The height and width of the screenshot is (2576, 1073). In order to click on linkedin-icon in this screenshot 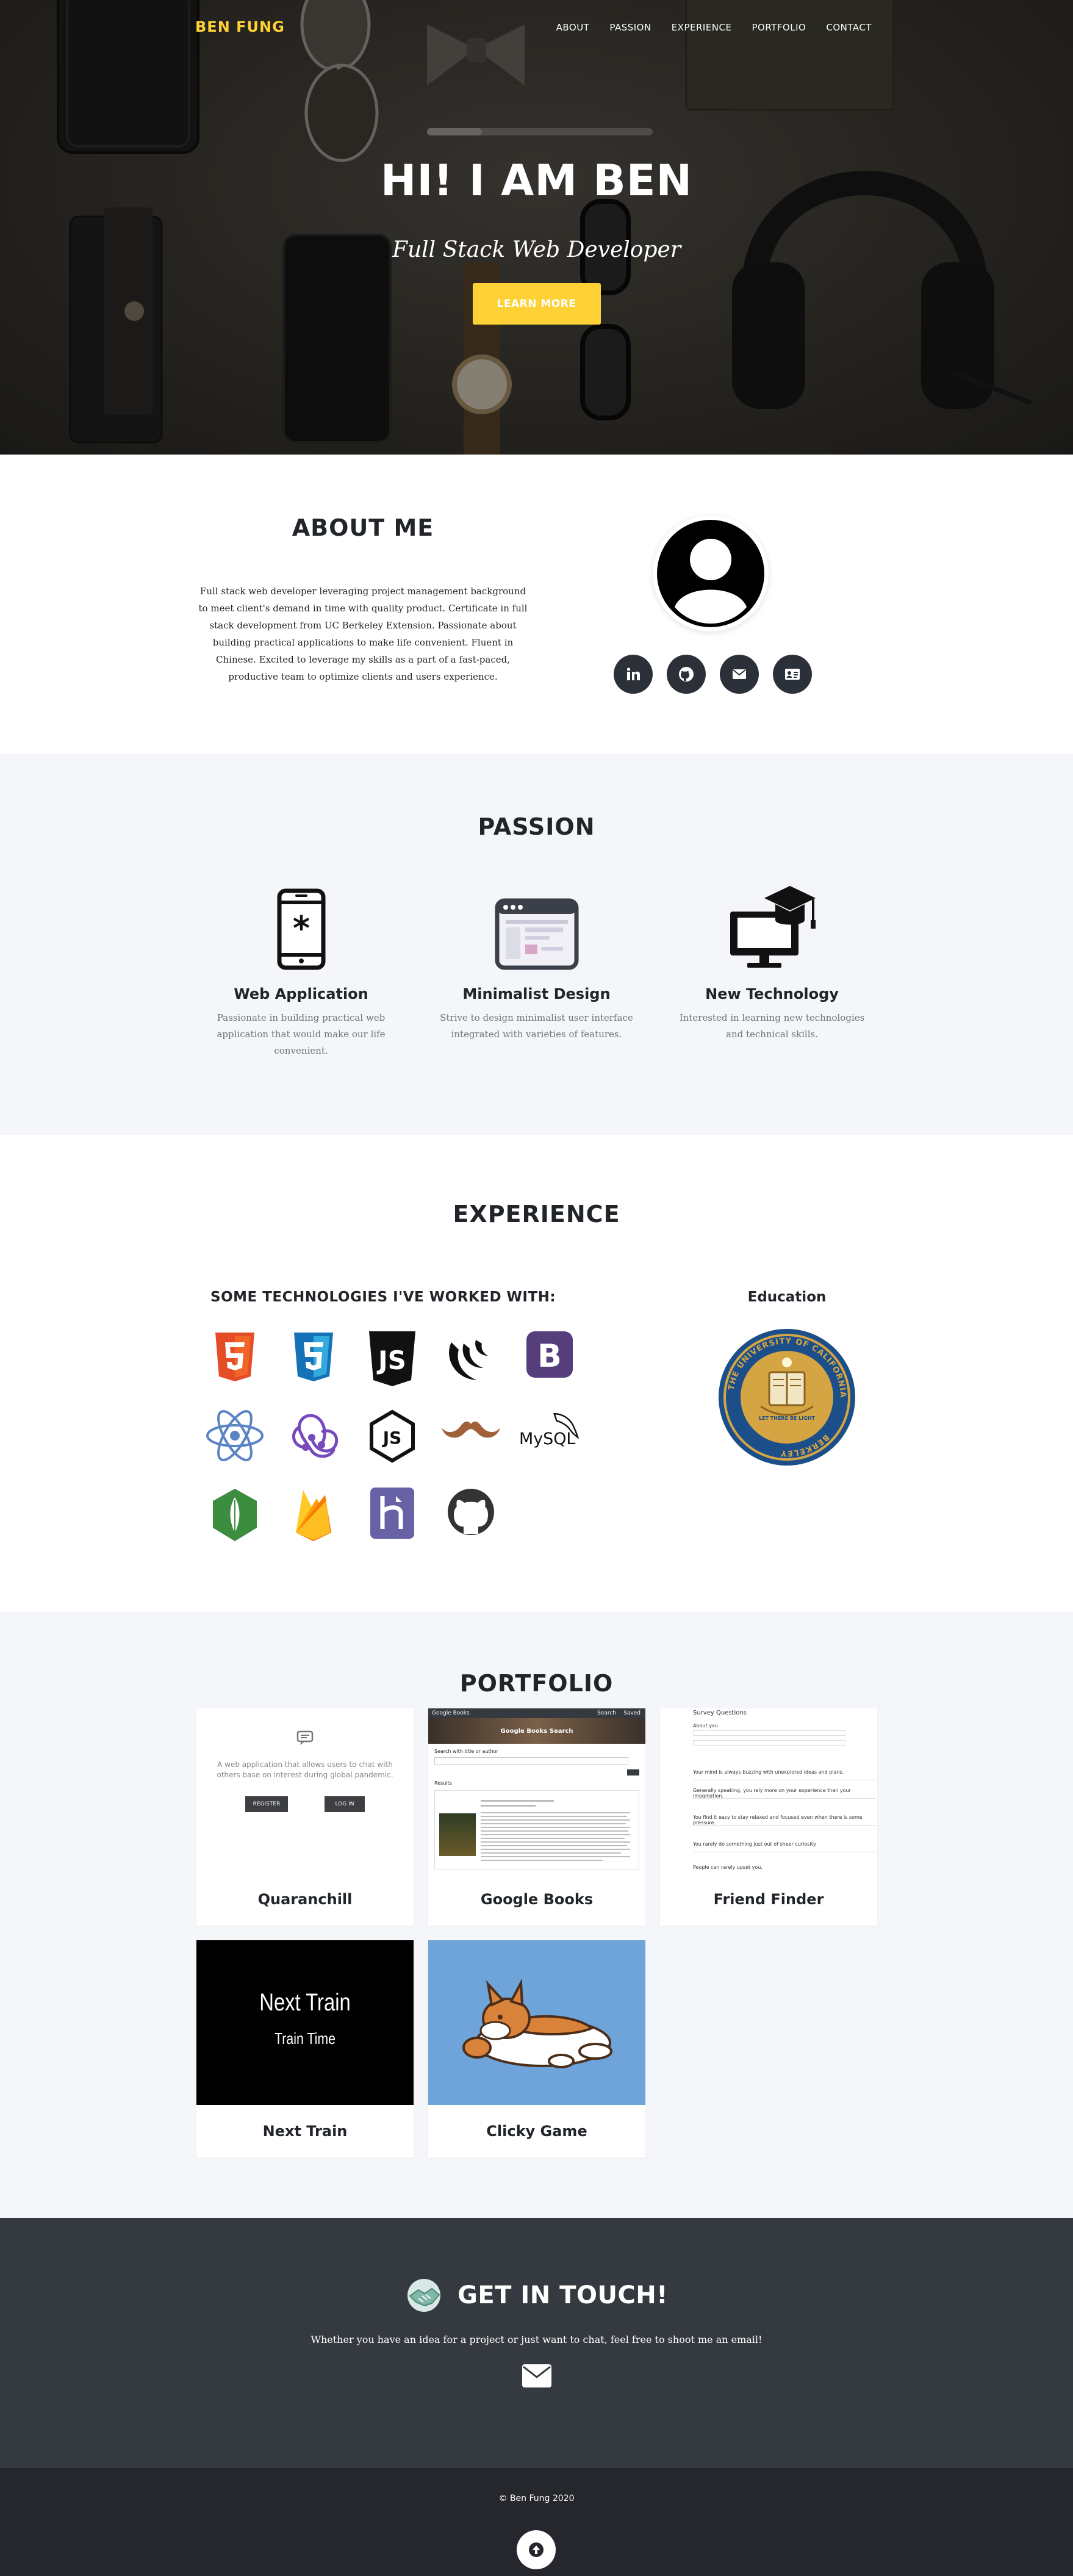, I will do `click(633, 673)`.